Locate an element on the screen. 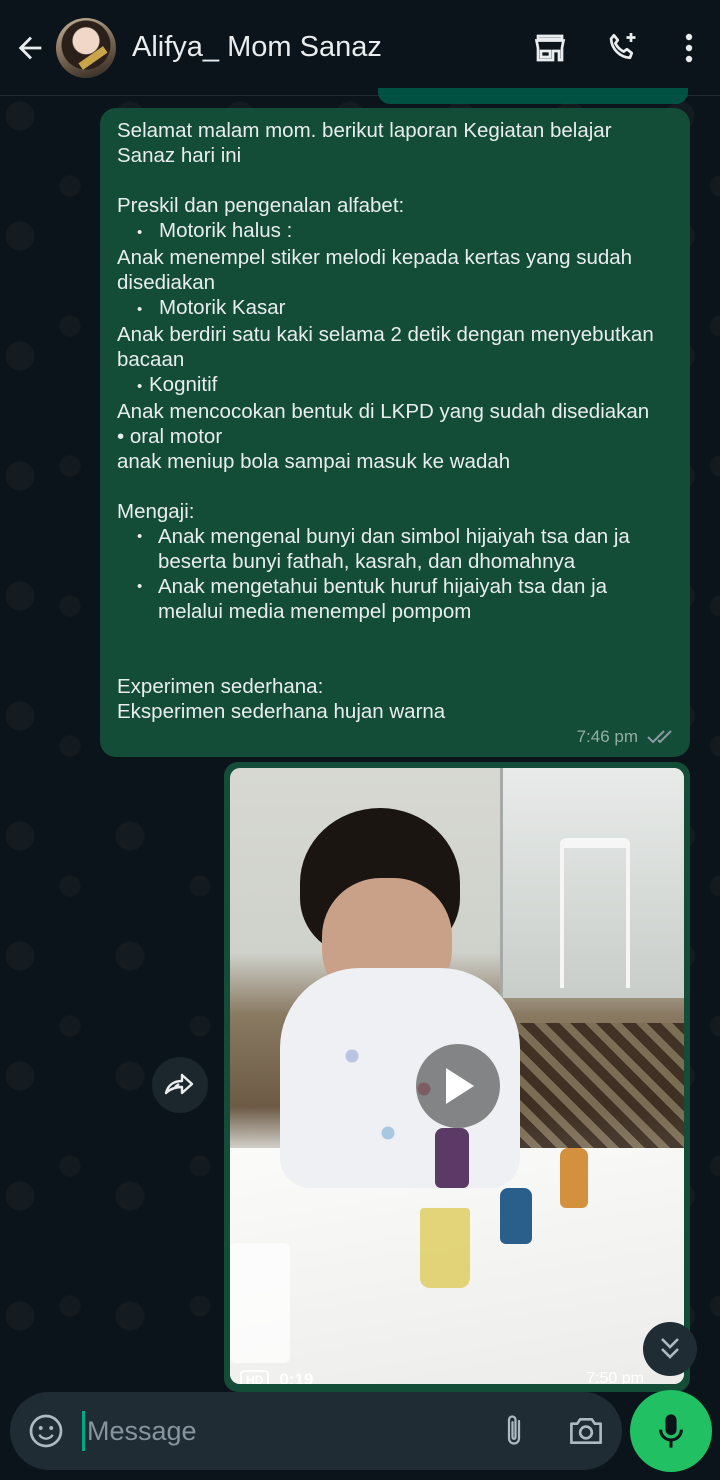 The height and width of the screenshot is (1480, 720). more-options-button is located at coordinates (689, 48).